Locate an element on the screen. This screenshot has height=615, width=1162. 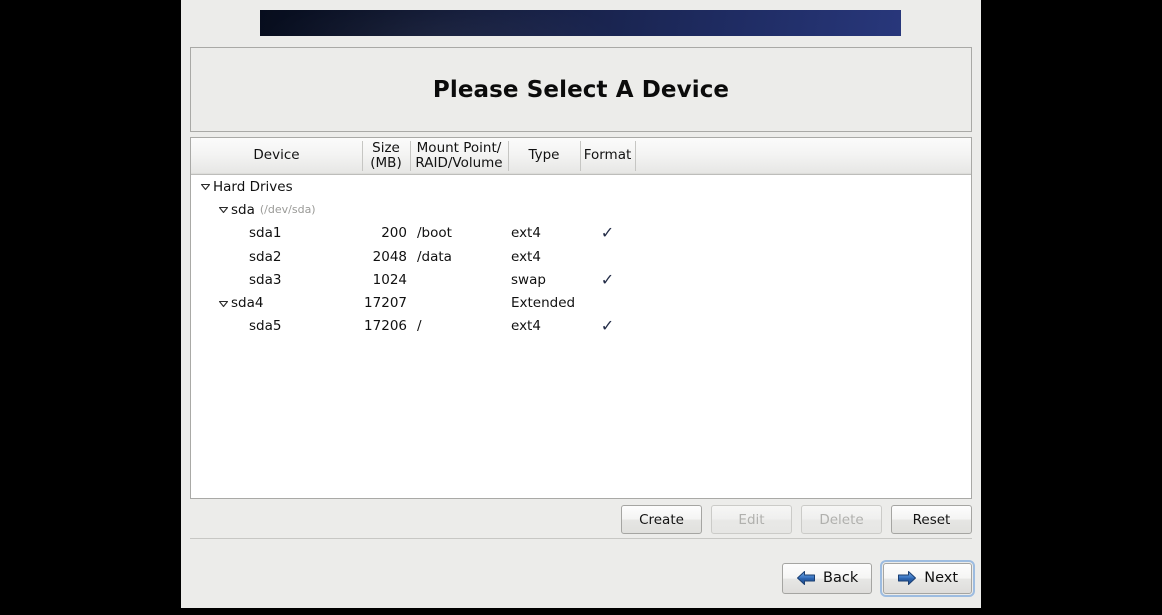
cell-type: swap is located at coordinates (528, 279).